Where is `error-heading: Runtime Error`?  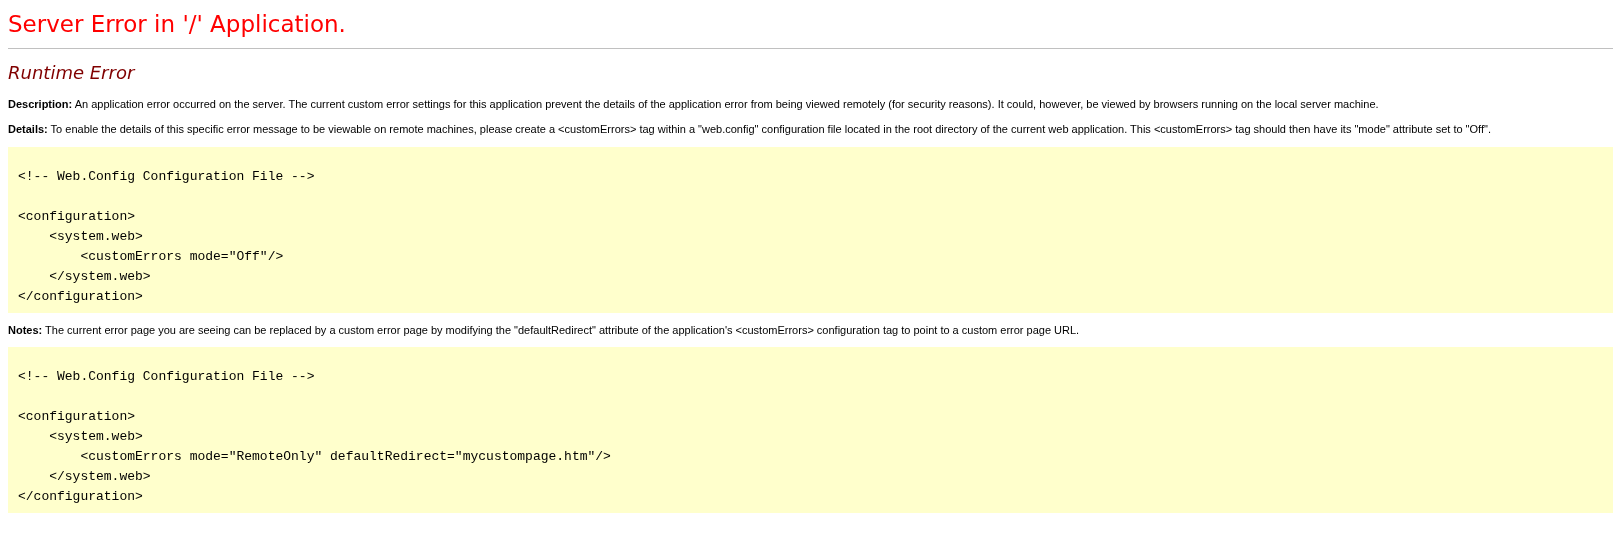 error-heading: Runtime Error is located at coordinates (72, 73).